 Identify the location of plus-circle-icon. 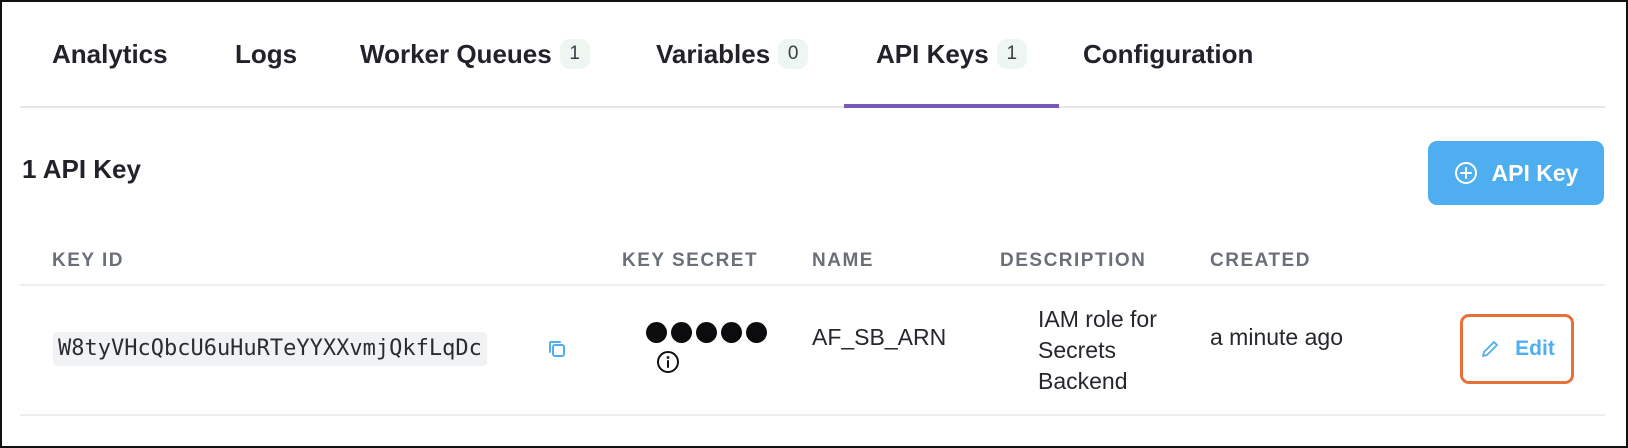
(1465, 173).